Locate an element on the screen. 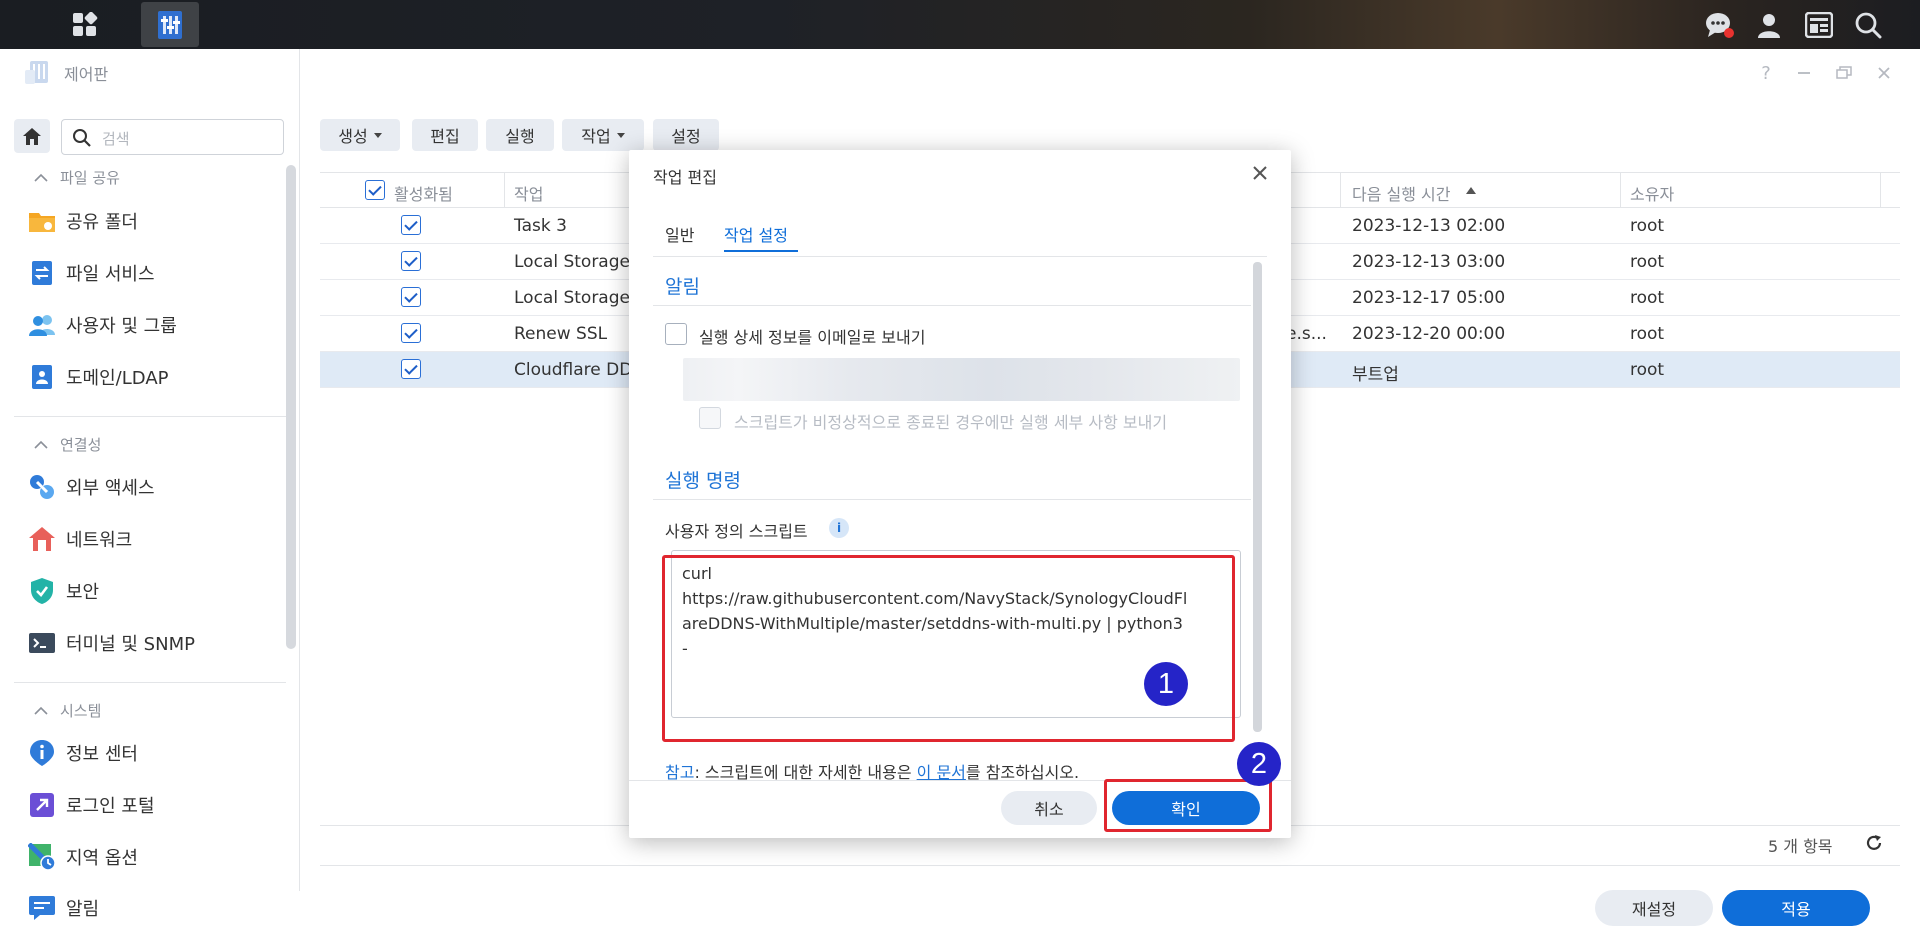 The height and width of the screenshot is (937, 1920). dialog-scrollbar is located at coordinates (1257, 497).